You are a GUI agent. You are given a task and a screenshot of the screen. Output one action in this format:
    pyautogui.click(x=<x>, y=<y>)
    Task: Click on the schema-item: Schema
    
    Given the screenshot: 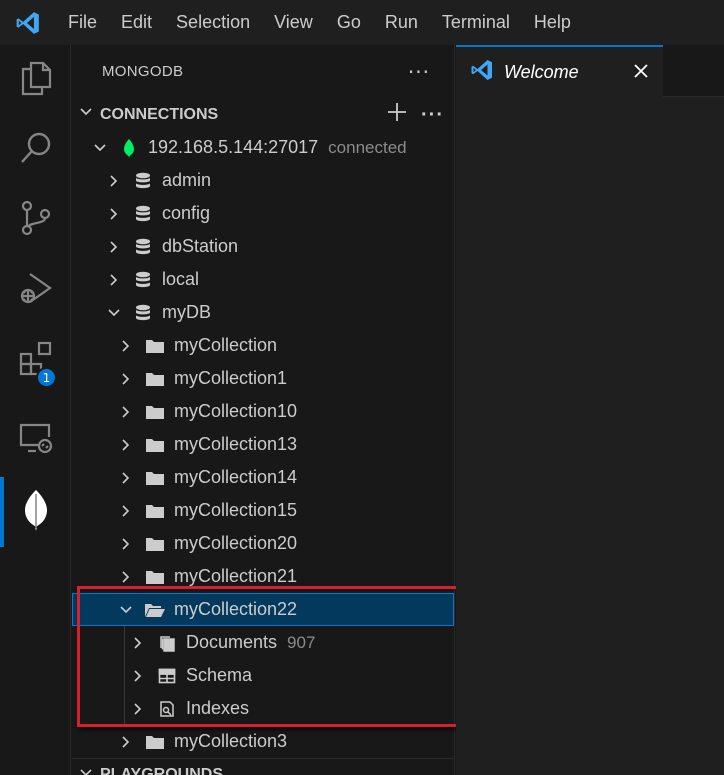 What is the action you would take?
    pyautogui.click(x=263, y=675)
    